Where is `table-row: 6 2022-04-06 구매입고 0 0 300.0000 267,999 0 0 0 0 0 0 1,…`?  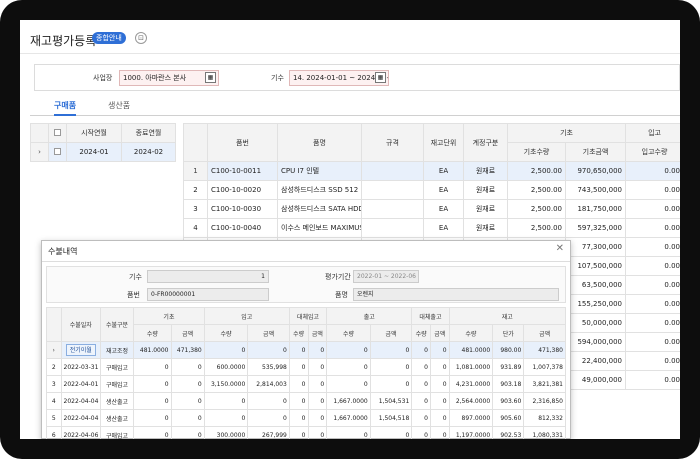 table-row: 6 2022-04-06 구매입고 0 0 300.0000 267,999 0 0 0 0 0 0 1,… is located at coordinates (306, 432).